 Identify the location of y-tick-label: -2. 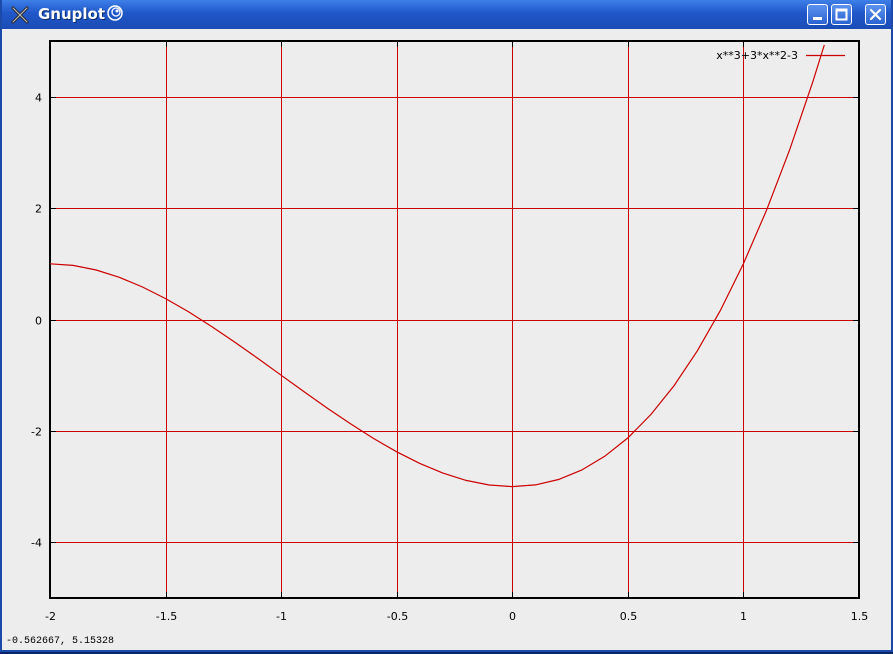
(36, 432).